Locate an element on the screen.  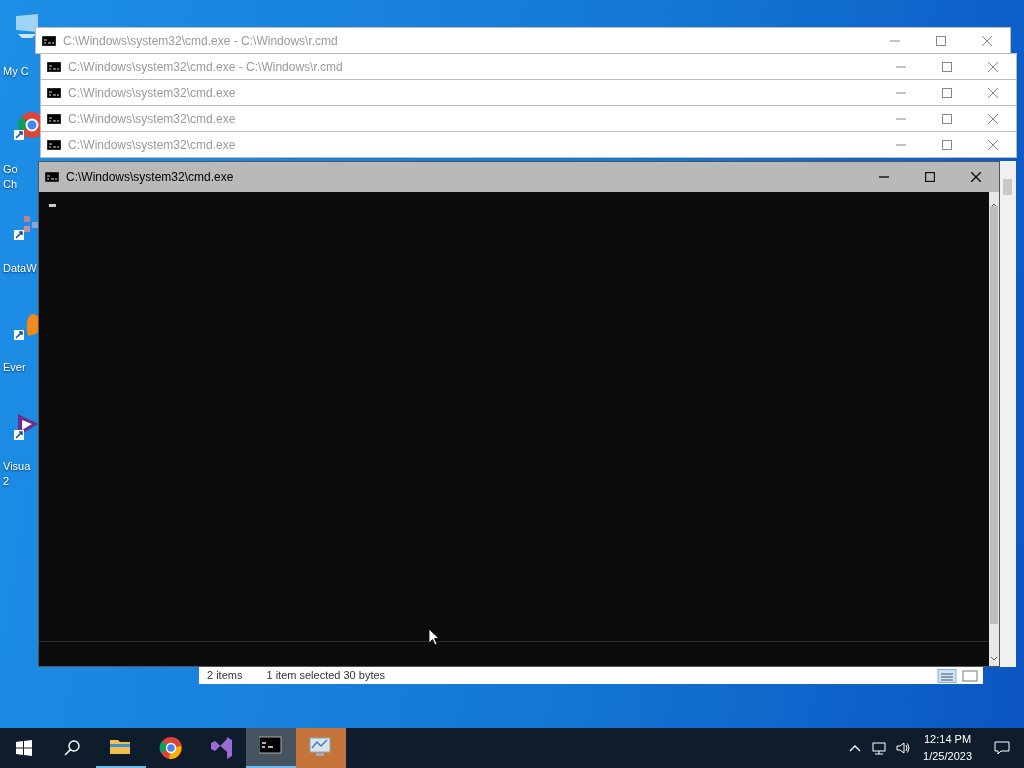
thumbnail-view-icon is located at coordinates (970, 675).